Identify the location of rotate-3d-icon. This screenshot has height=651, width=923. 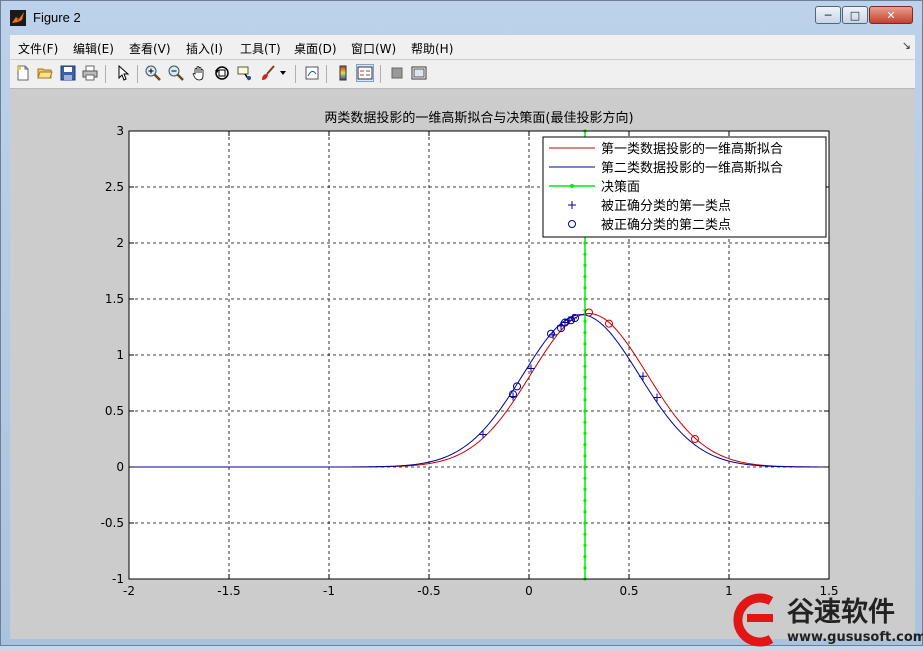
(222, 73).